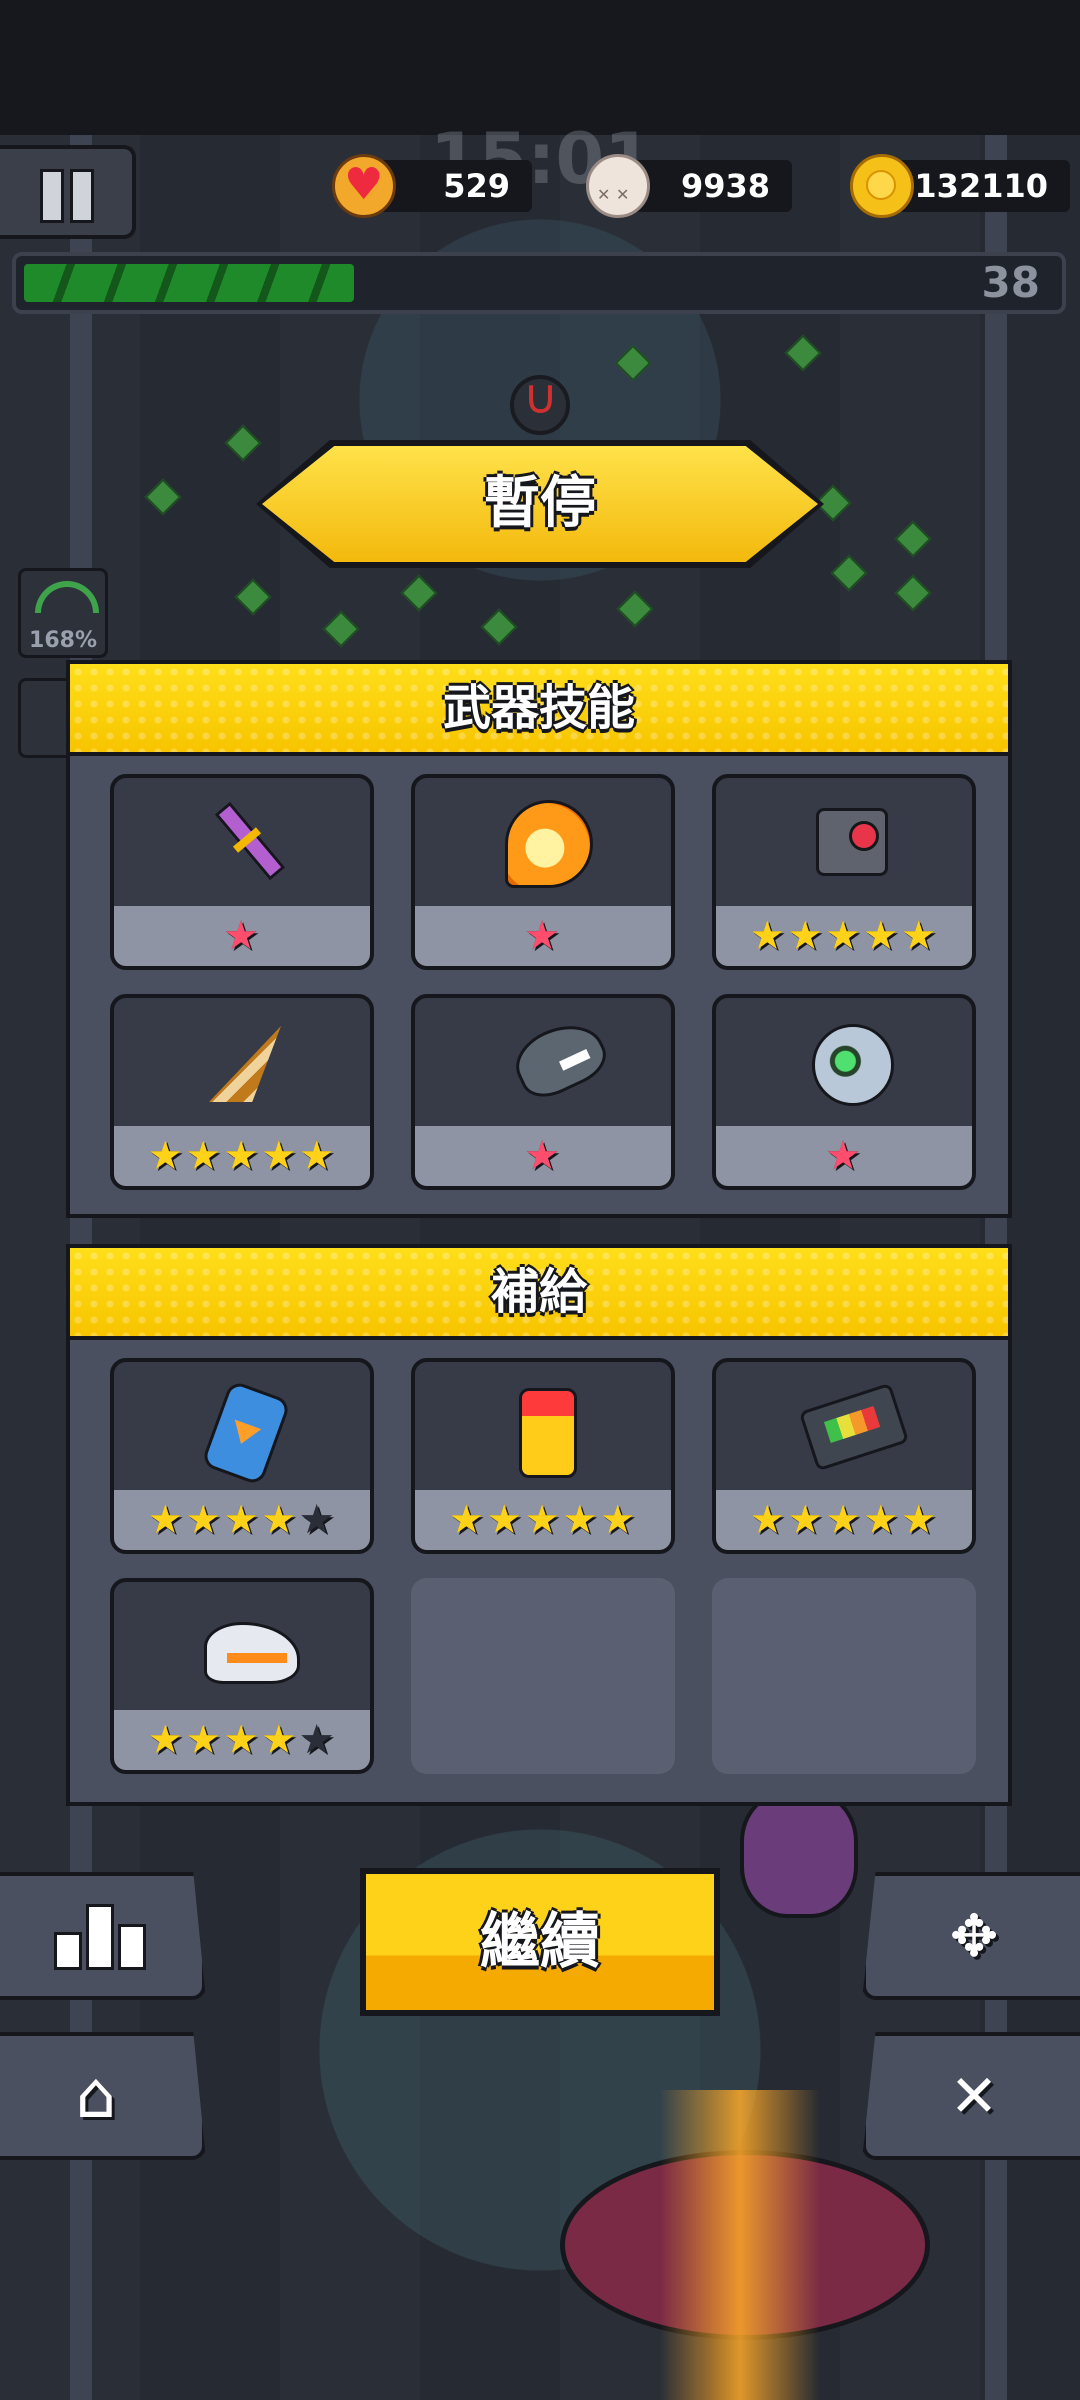 This screenshot has width=1080, height=2400. Describe the element at coordinates (560, 1059) in the screenshot. I see `shark-rocket-icon` at that location.